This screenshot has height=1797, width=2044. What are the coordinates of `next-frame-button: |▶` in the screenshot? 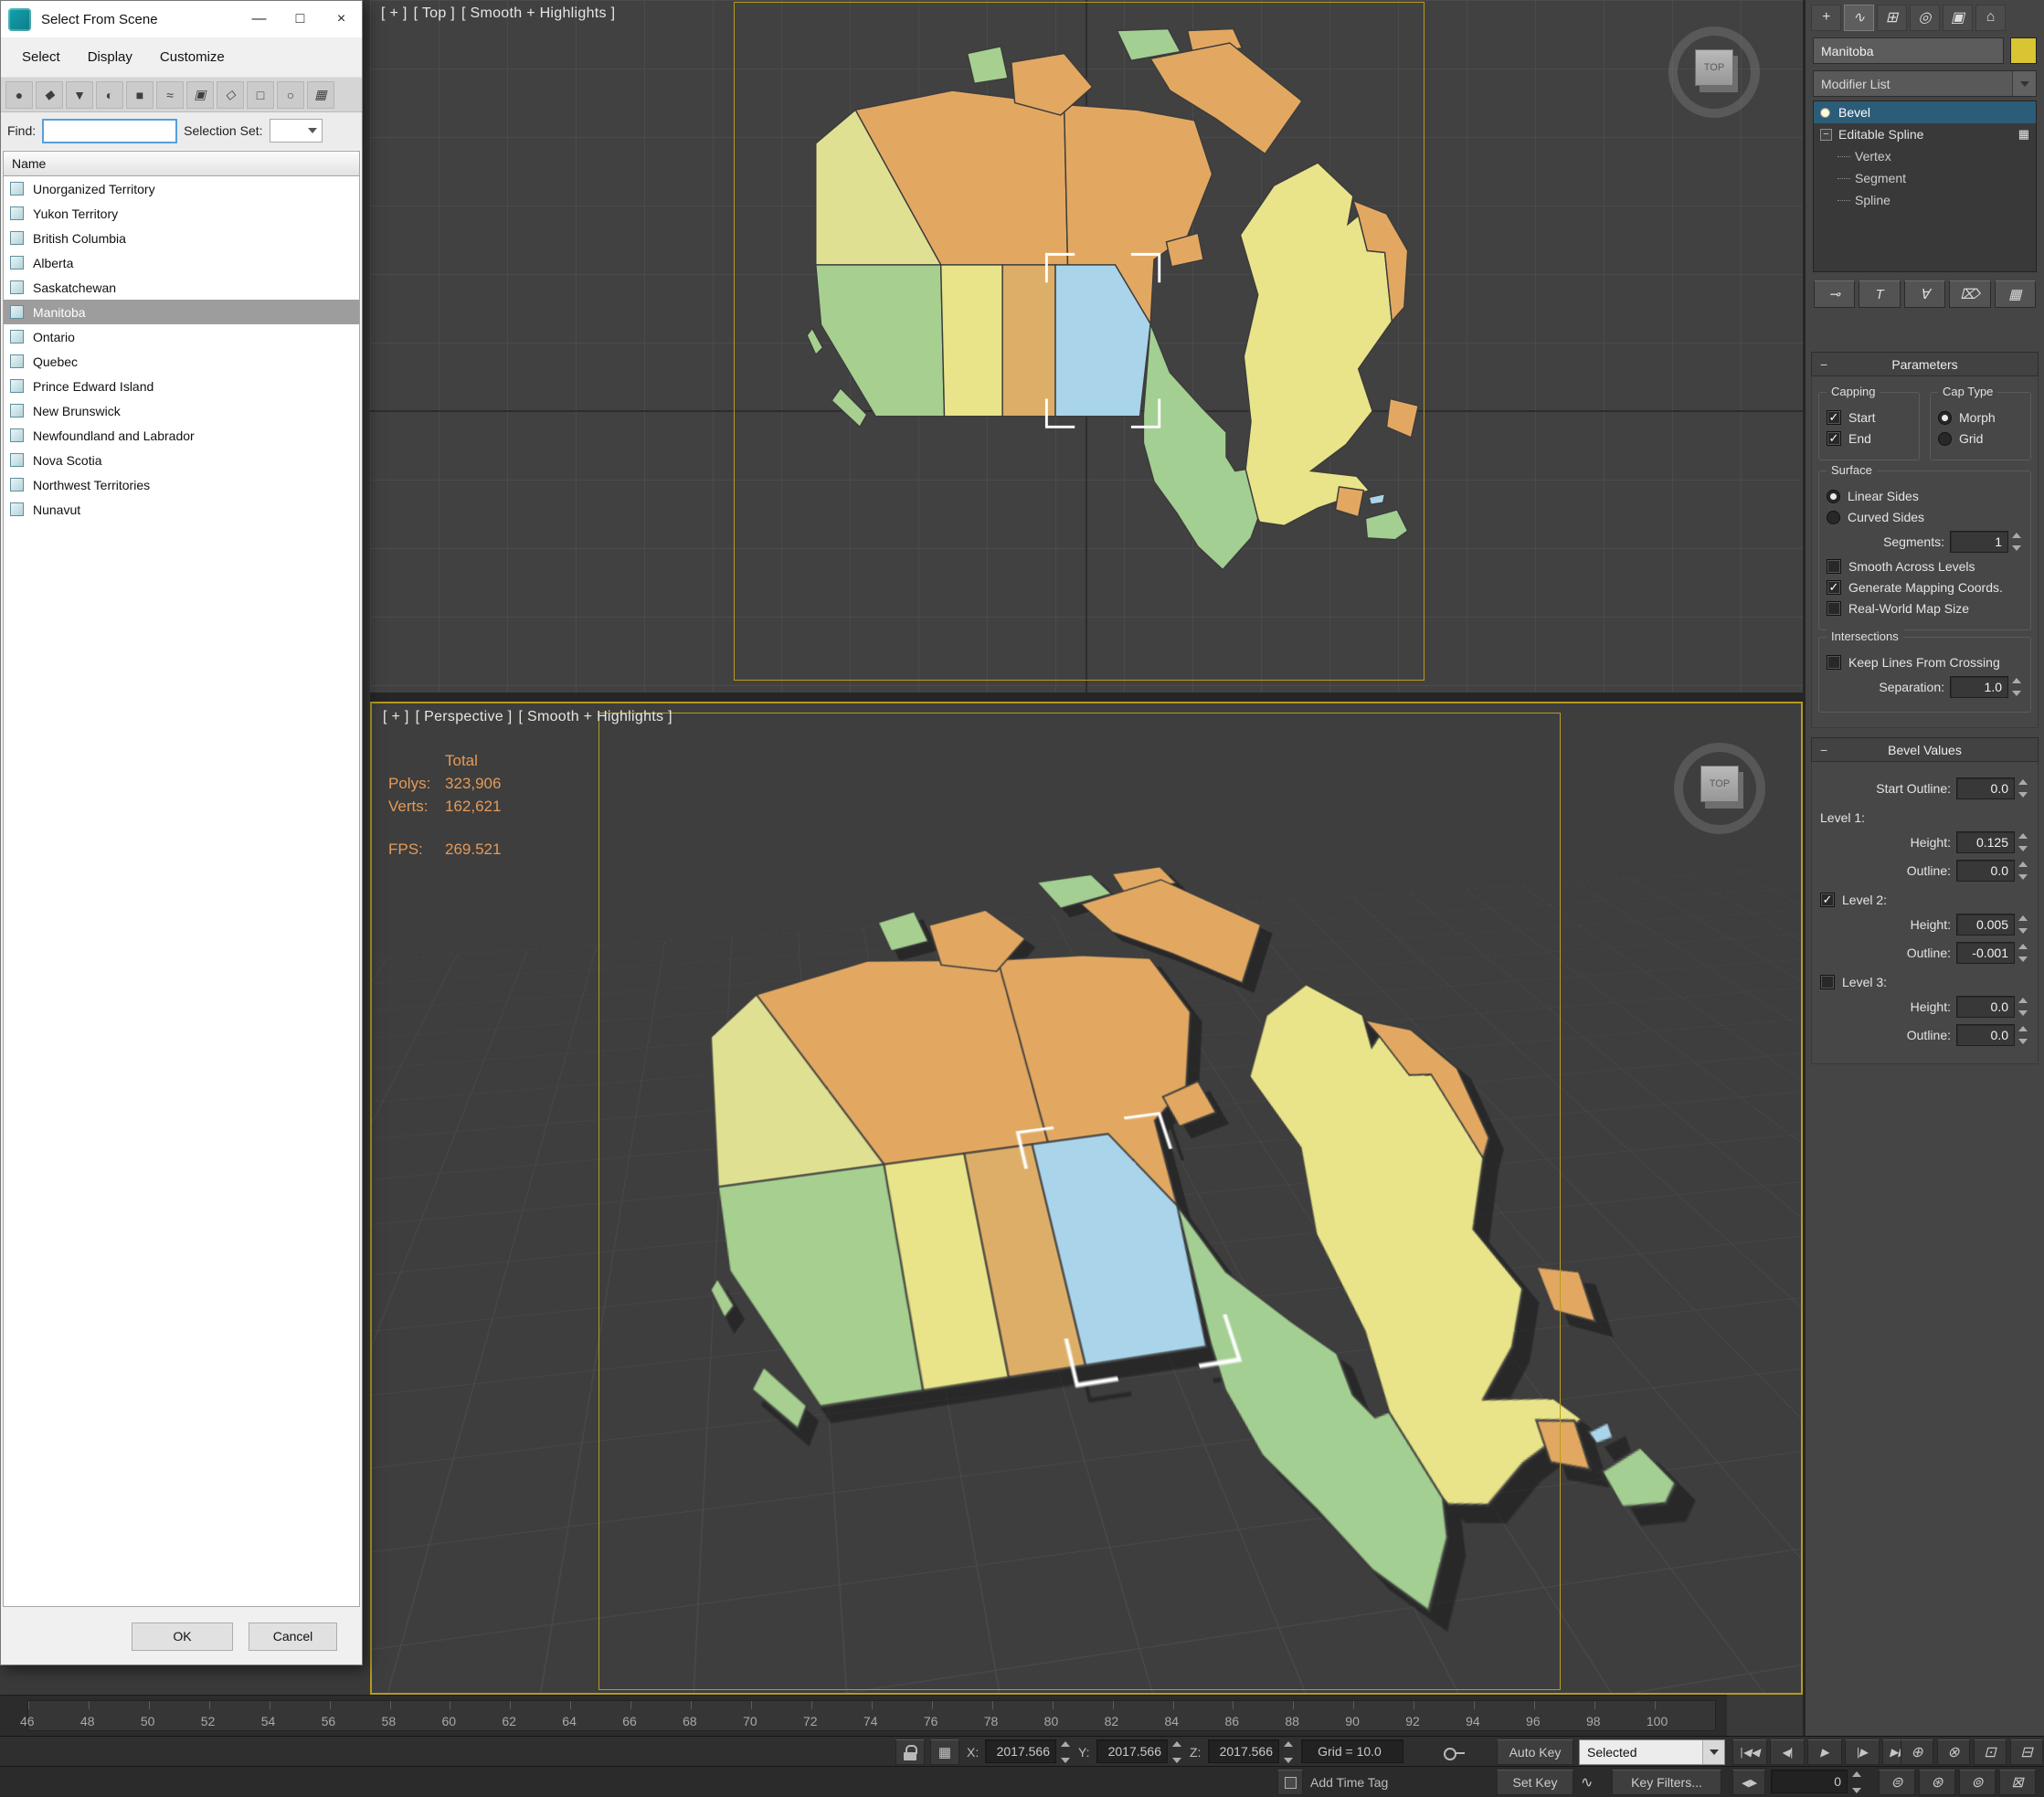 It's located at (1862, 1752).